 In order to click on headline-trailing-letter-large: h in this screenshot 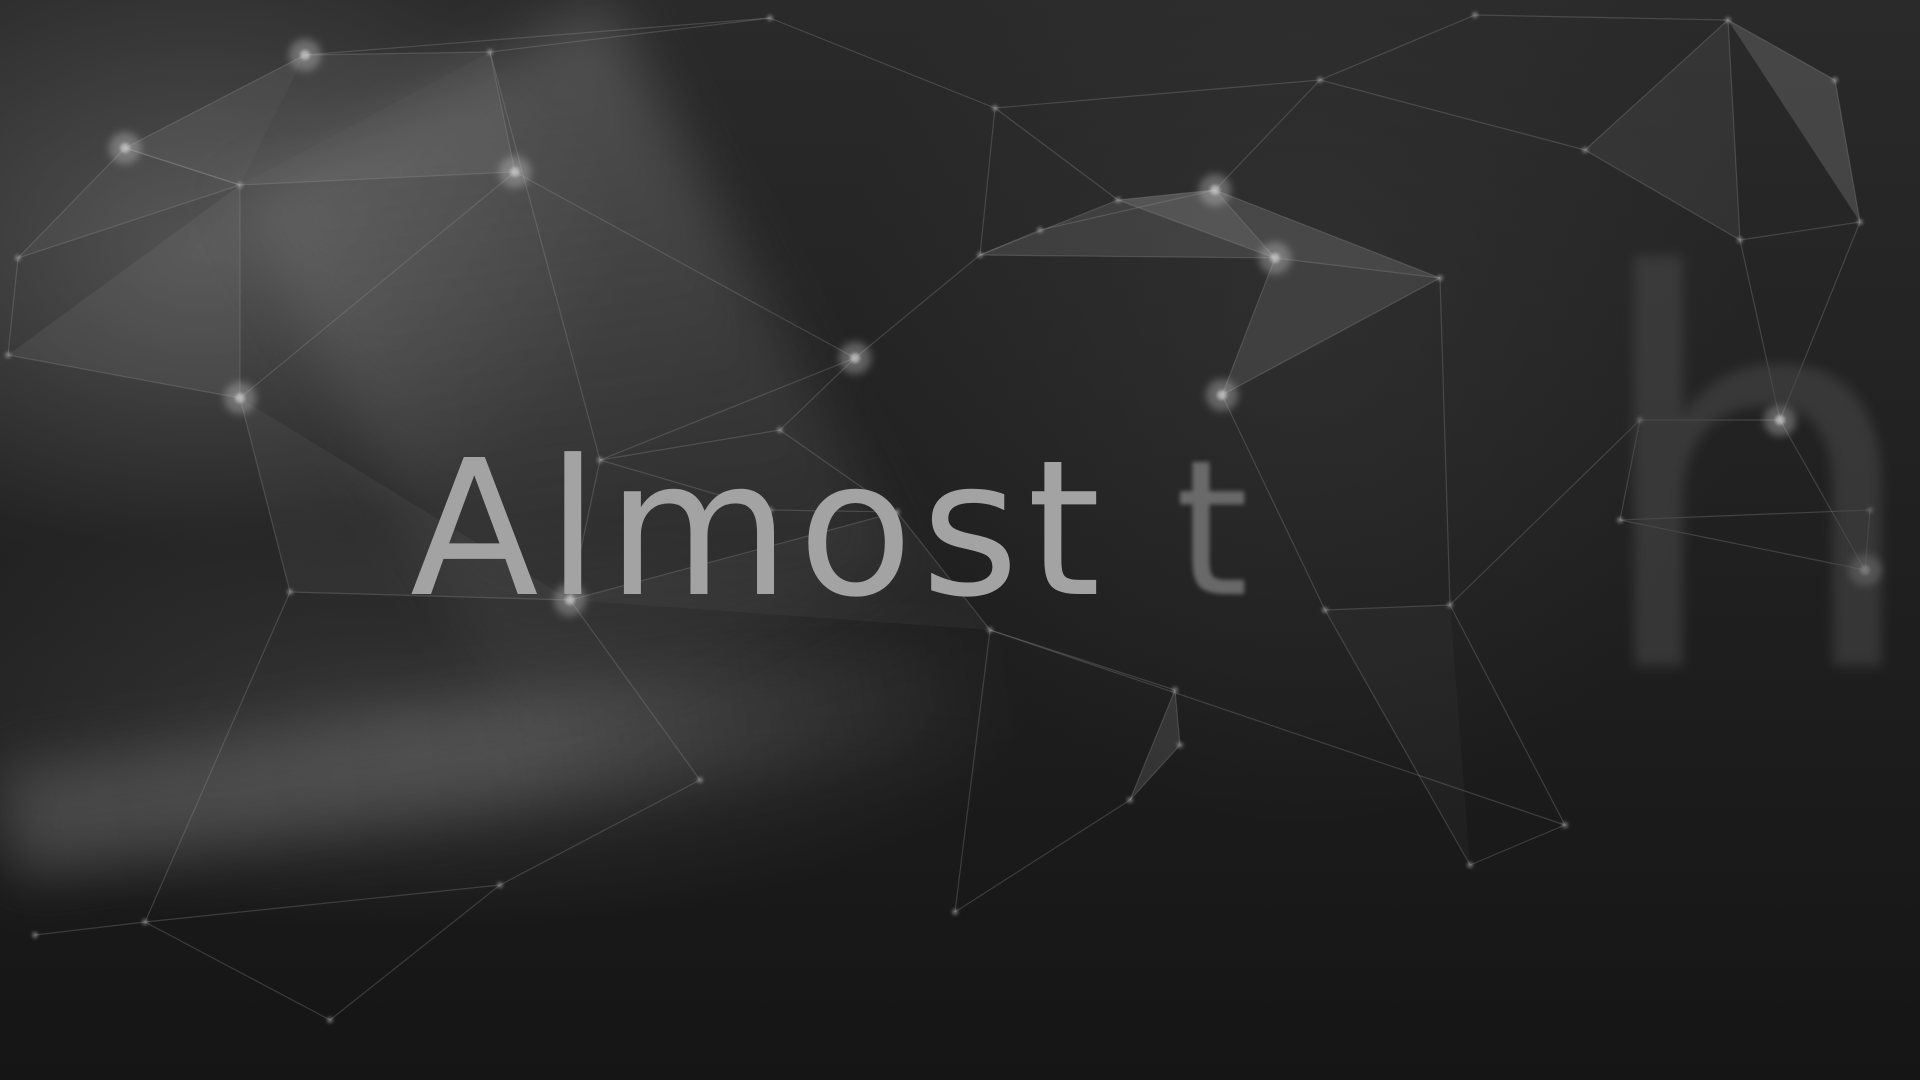, I will do `click(1752, 480)`.